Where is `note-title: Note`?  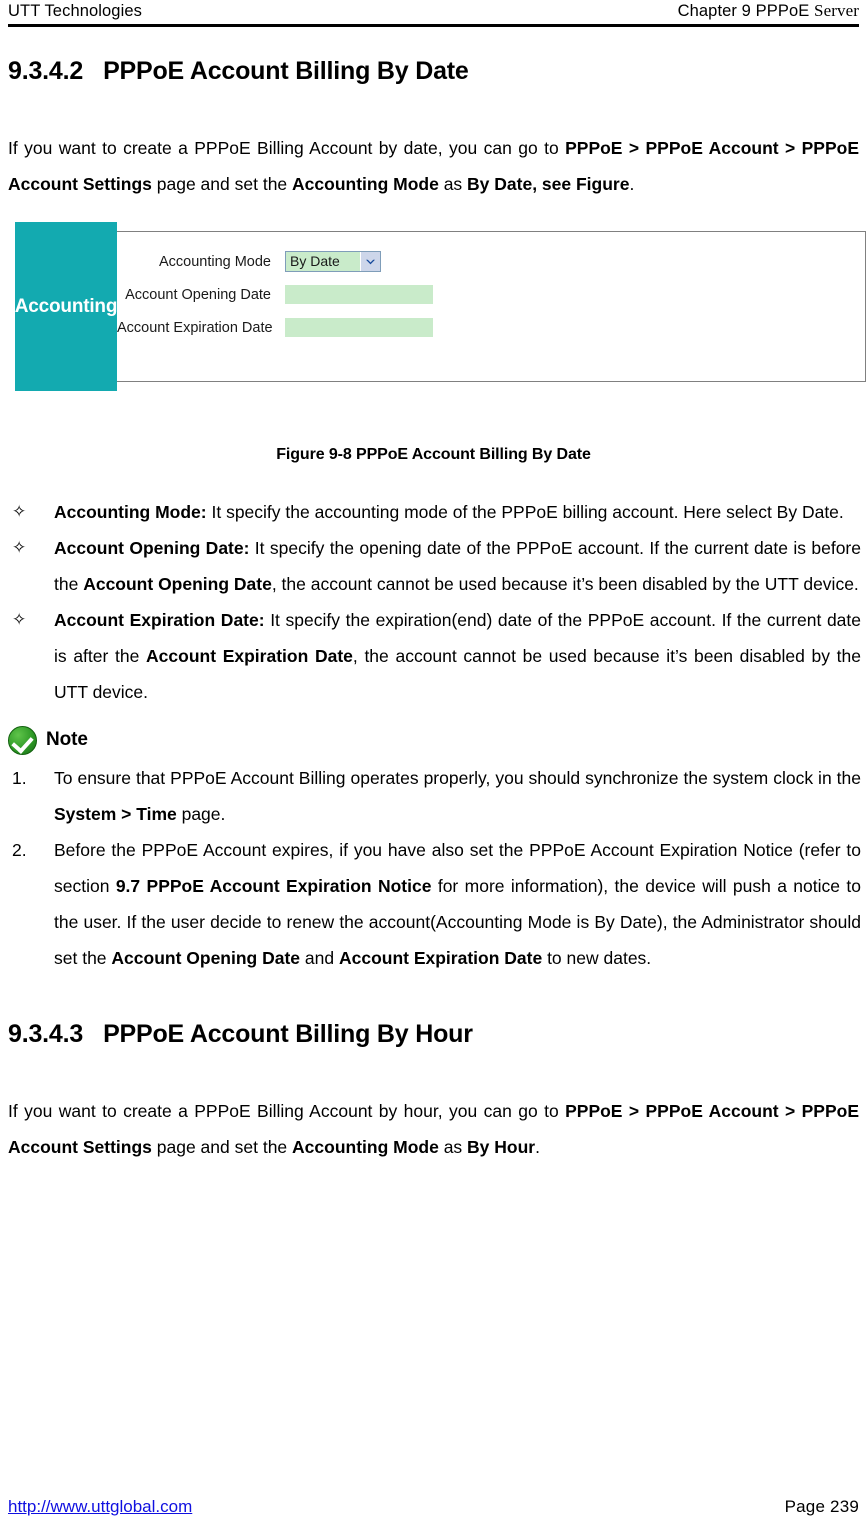 note-title: Note is located at coordinates (67, 739).